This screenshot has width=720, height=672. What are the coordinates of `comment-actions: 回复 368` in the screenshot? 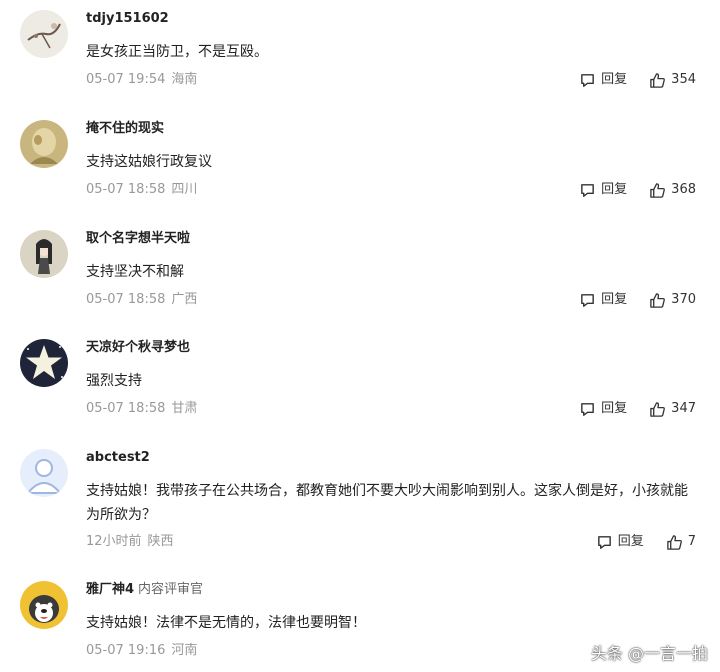 It's located at (637, 190).